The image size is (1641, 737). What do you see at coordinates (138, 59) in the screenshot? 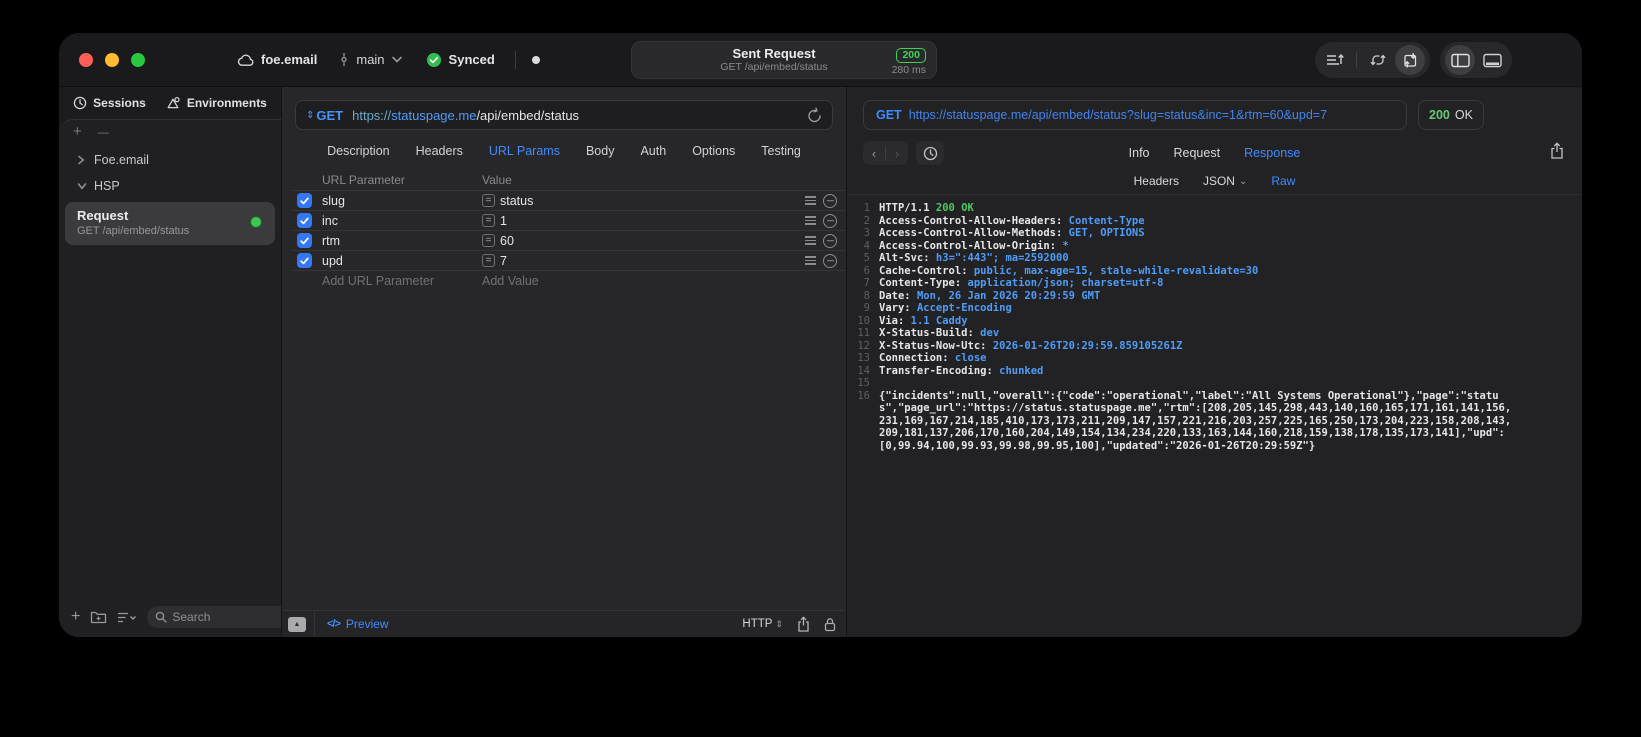
I see `zoom-window-button` at bounding box center [138, 59].